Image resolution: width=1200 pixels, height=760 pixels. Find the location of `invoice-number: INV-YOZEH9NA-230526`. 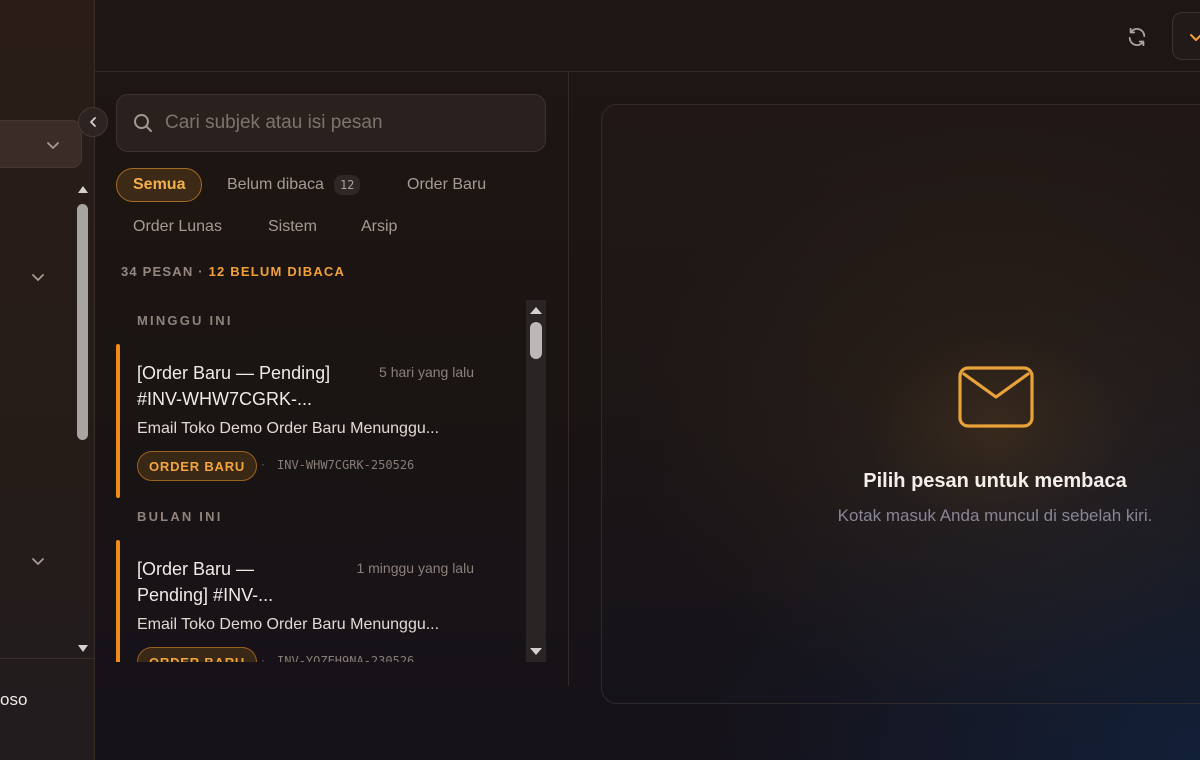

invoice-number: INV-YOZEH9NA-230526 is located at coordinates (346, 658).